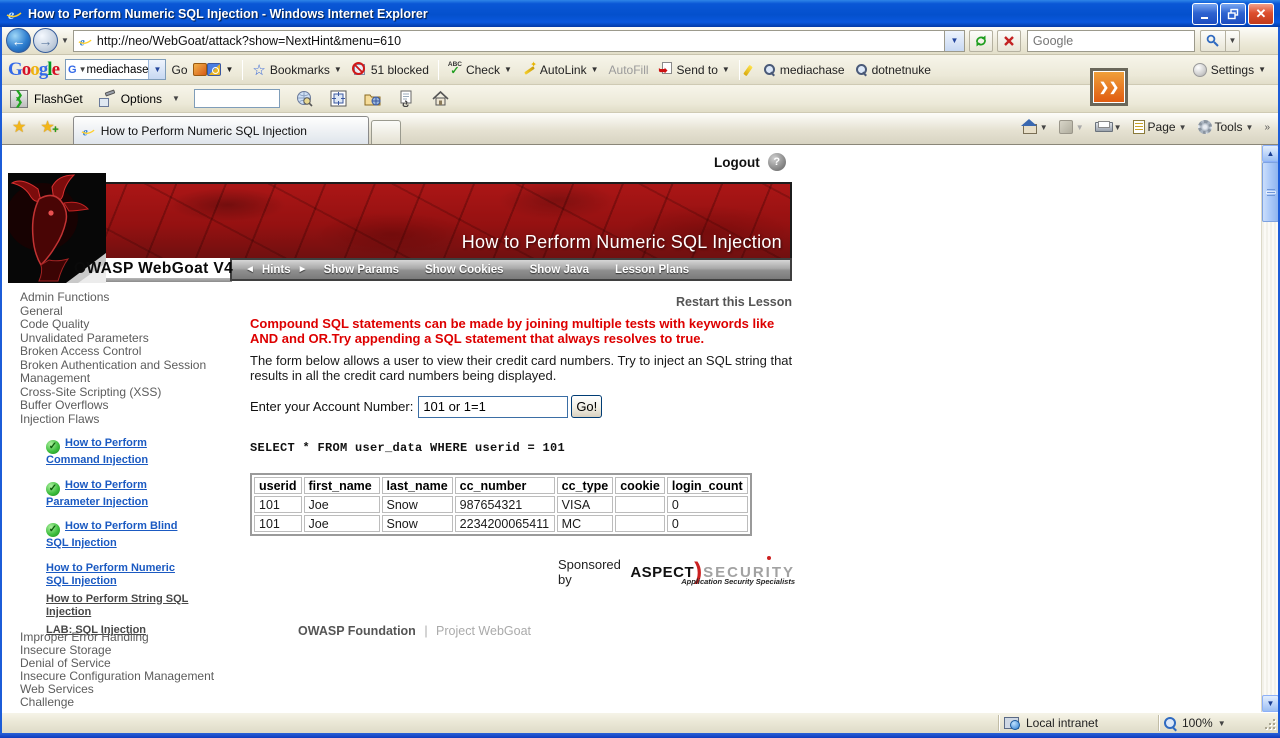  What do you see at coordinates (390, 70) in the screenshot?
I see `popup-blocker-button: 51 blocked` at bounding box center [390, 70].